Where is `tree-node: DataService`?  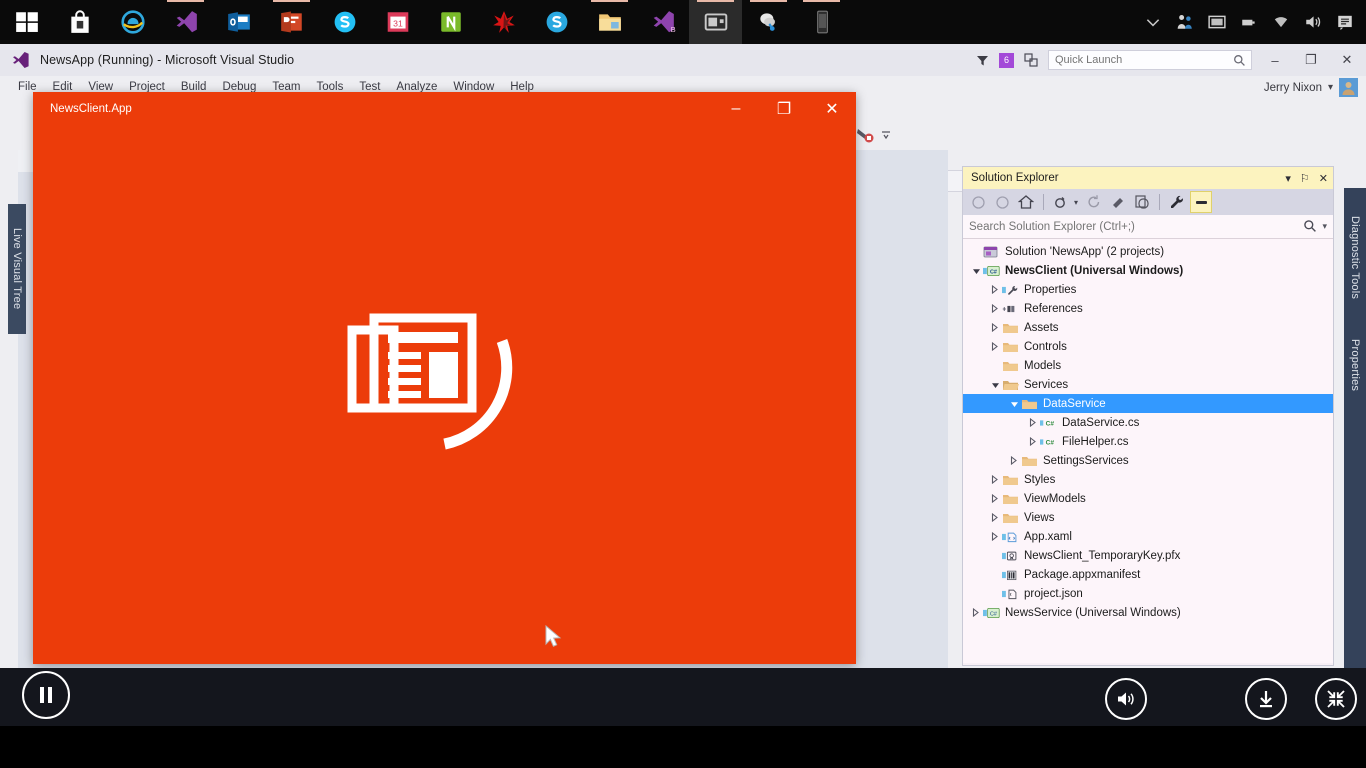
tree-node: DataService is located at coordinates (1148, 403).